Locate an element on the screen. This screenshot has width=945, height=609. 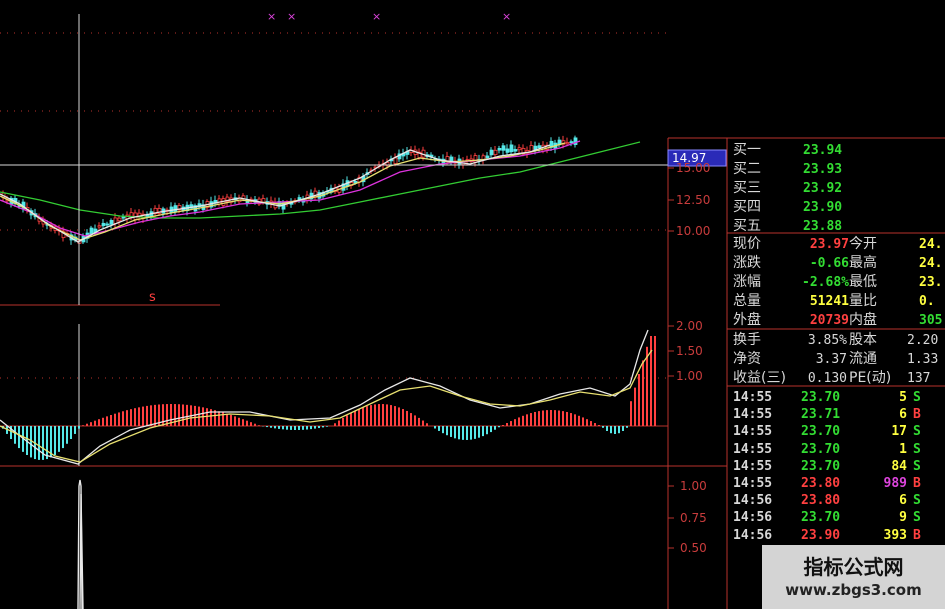
trade-price: 23.80 is located at coordinates (821, 501).